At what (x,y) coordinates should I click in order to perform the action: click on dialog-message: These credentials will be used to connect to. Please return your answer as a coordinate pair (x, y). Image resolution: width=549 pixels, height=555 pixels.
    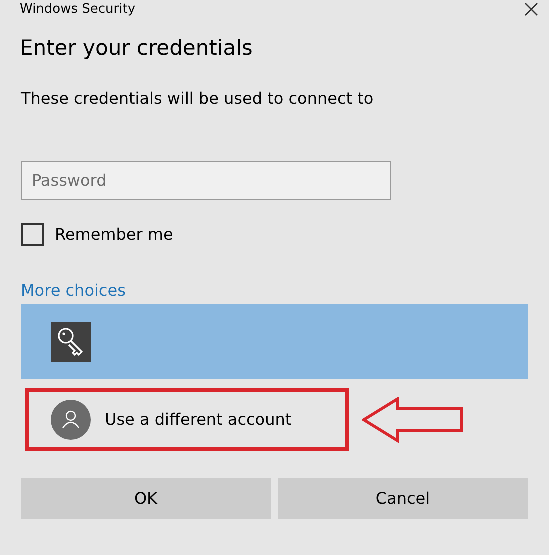
    Looking at the image, I should click on (198, 98).